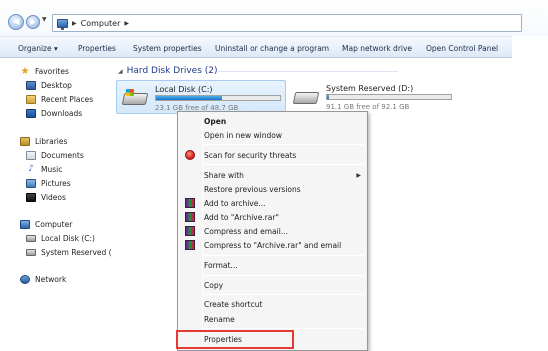 Image resolution: width=548 pixels, height=351 pixels. Describe the element at coordinates (31, 85) in the screenshot. I see `desktop-icon` at that location.